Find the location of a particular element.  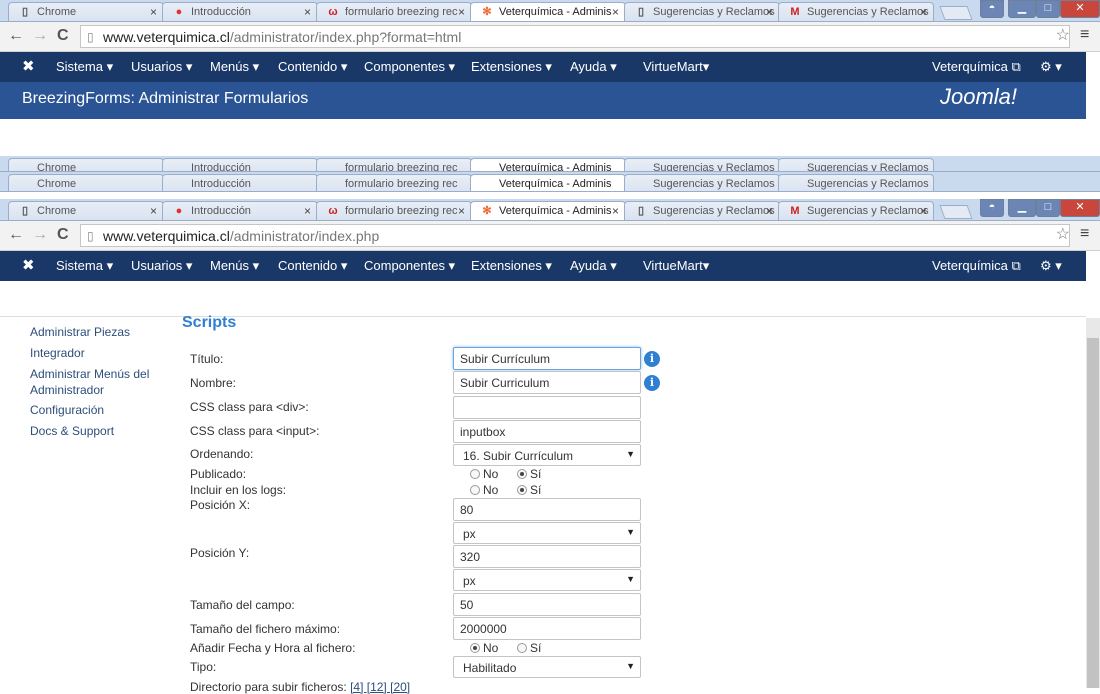

logs-no: No is located at coordinates (484, 490).